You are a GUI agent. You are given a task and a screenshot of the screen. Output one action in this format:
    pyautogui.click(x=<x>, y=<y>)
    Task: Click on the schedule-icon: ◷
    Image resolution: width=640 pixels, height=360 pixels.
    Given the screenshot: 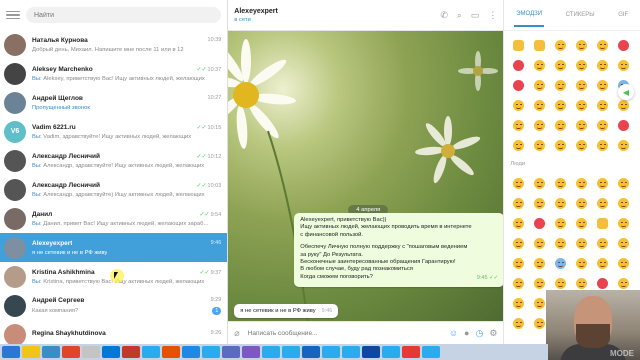 What is the action you would take?
    pyautogui.click(x=479, y=333)
    